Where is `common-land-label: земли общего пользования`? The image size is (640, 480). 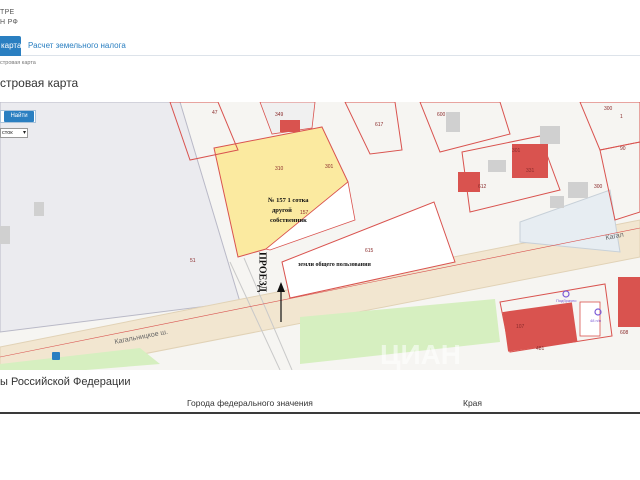
common-land-label: земли общего пользования is located at coordinates (335, 264).